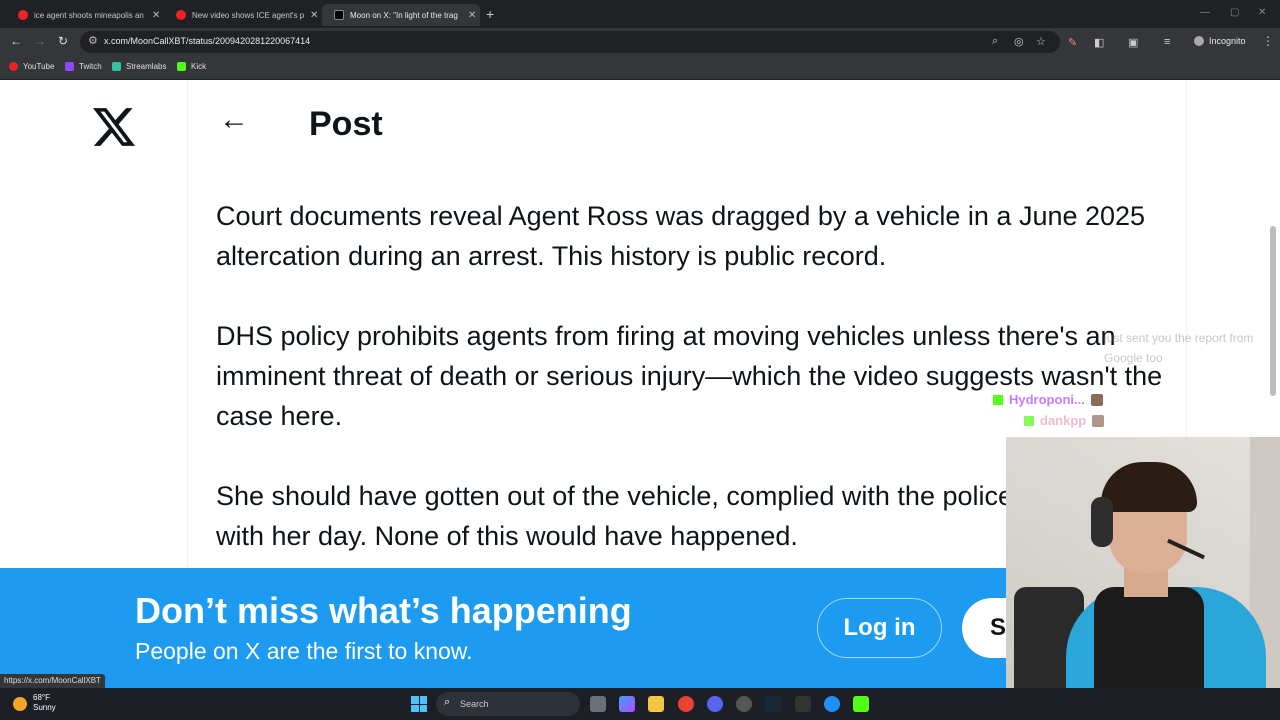 This screenshot has height=720, width=1280. I want to click on incognito-icon, so click(1199, 41).